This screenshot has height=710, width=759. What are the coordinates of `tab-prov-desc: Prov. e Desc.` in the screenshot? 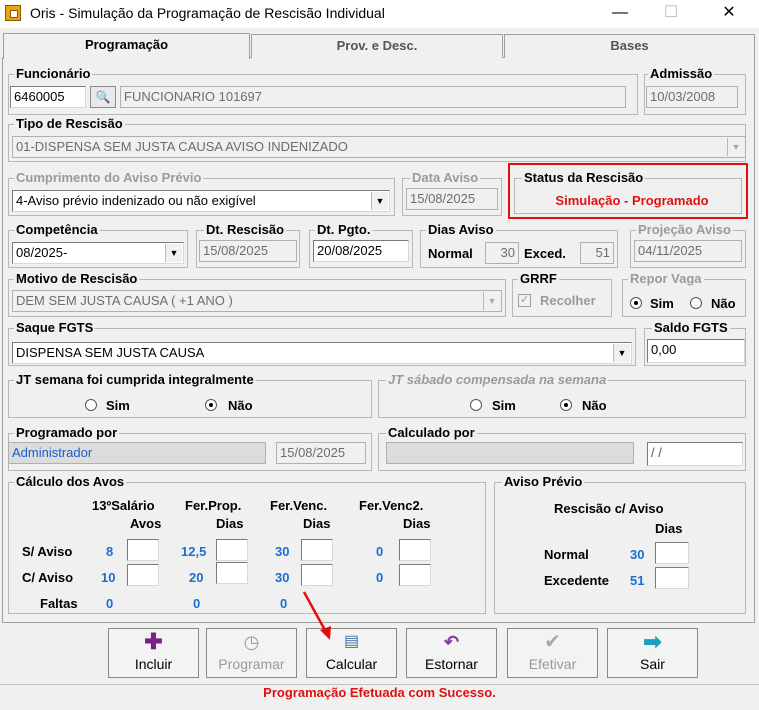 It's located at (377, 46).